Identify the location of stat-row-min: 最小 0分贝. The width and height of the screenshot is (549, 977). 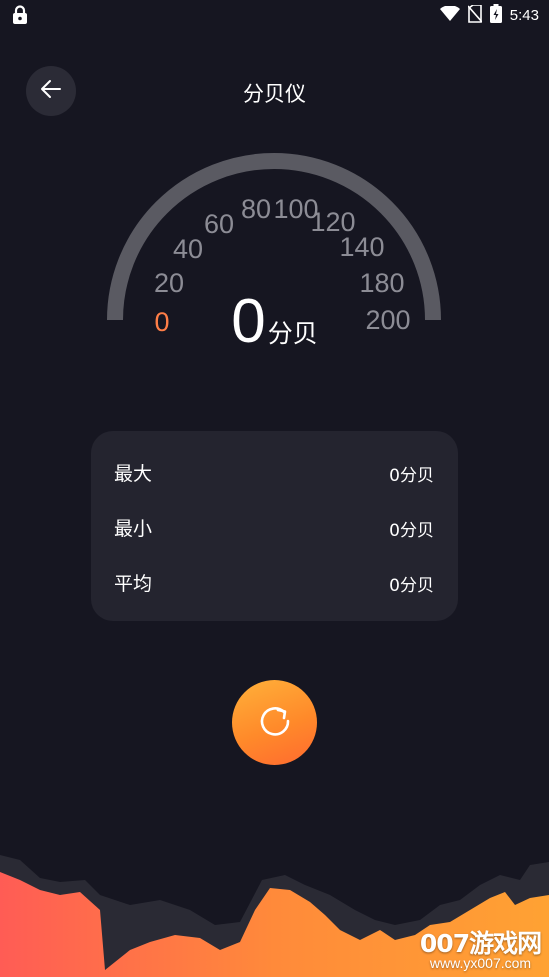
(274, 529).